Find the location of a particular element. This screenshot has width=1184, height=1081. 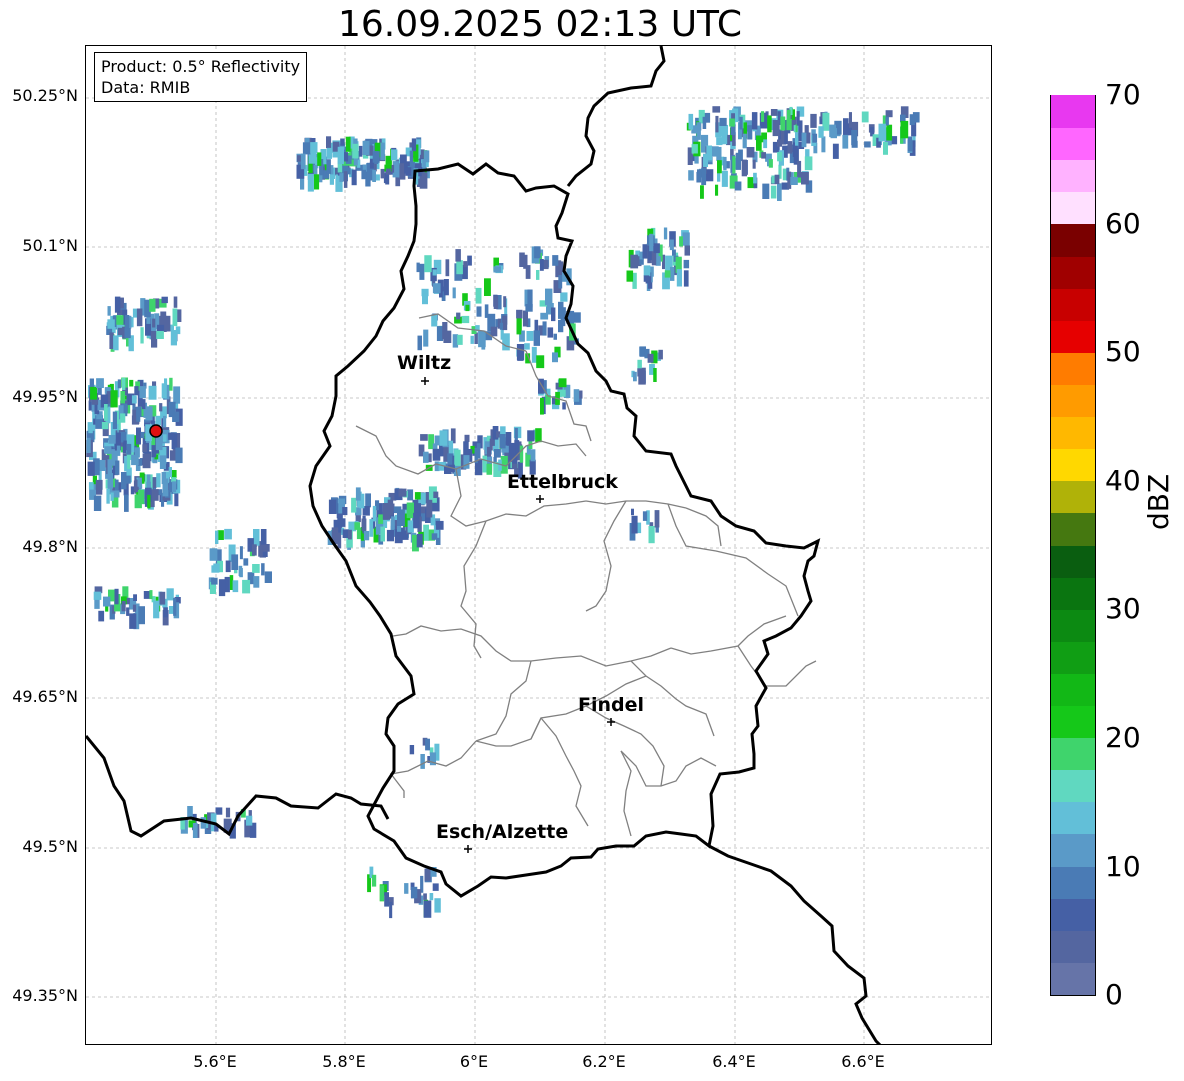

radar-site-marker is located at coordinates (156, 431).